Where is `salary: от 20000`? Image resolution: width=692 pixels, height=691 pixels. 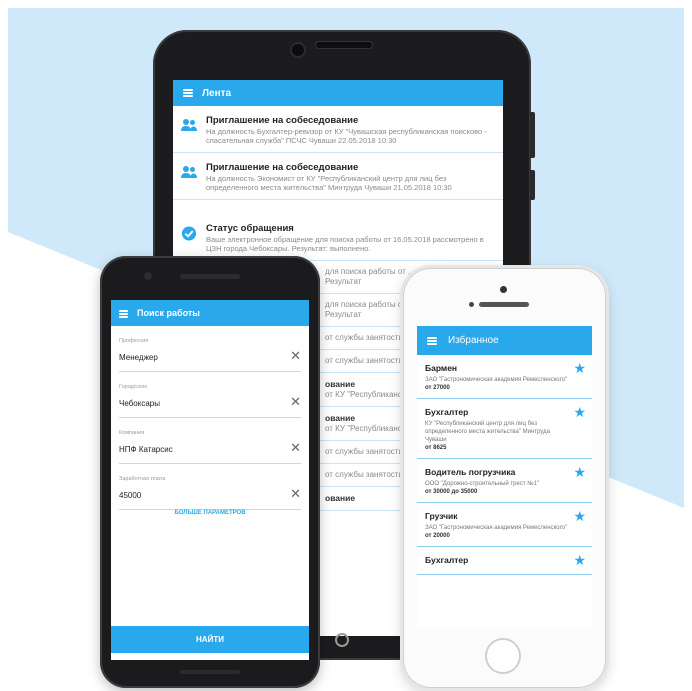 salary: от 20000 is located at coordinates (437, 536).